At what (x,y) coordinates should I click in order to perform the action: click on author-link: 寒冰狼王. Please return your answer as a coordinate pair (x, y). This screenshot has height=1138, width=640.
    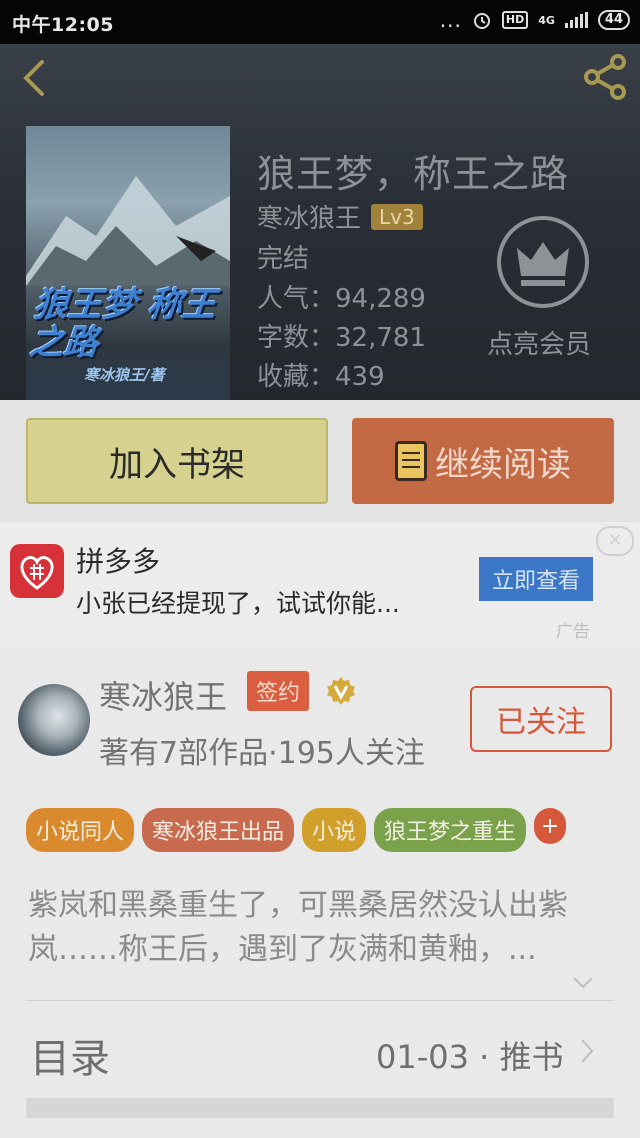
    Looking at the image, I should click on (309, 216).